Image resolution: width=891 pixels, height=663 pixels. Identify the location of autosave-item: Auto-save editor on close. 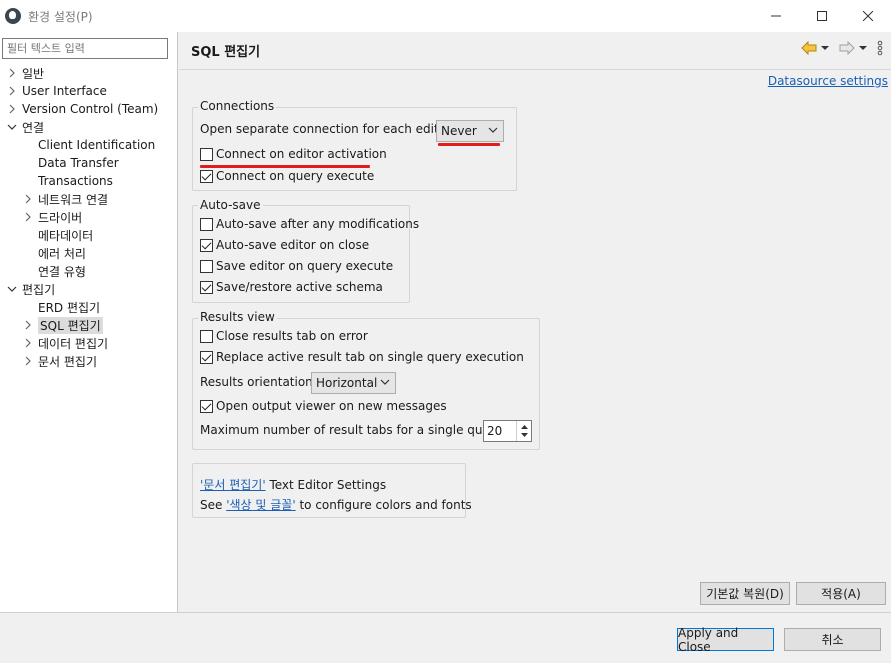
(284, 245).